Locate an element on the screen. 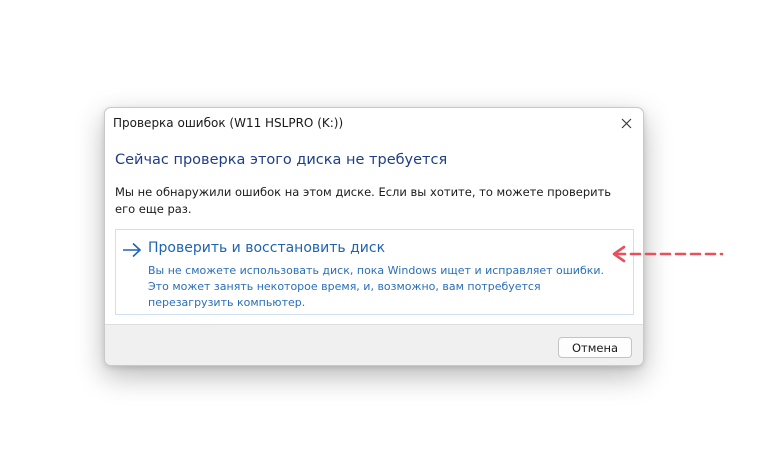 The height and width of the screenshot is (451, 759). dialog-title: Проверка ошибок (W11 HSLPRO (K:)) is located at coordinates (228, 123).